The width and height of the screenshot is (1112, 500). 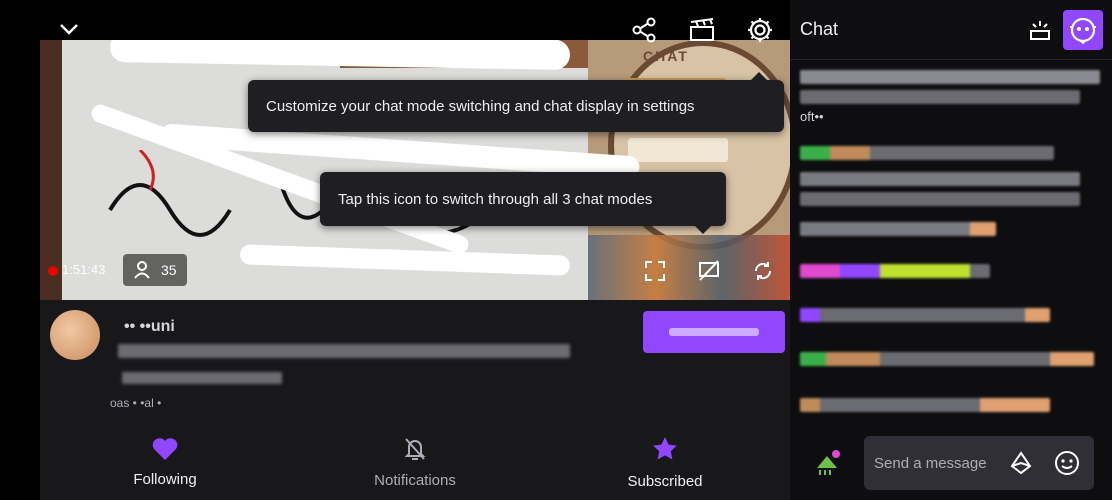 I want to click on fullscreen-icon, so click(x=655, y=271).